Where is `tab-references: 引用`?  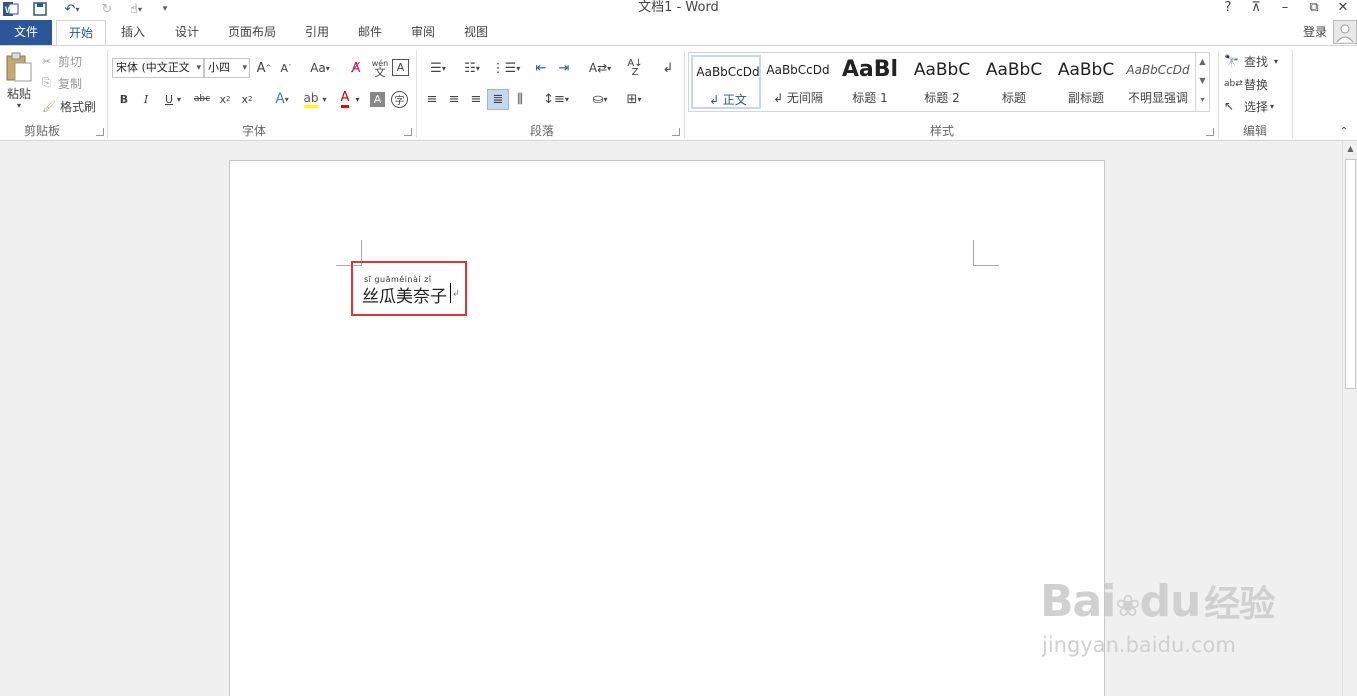
tab-references: 引用 is located at coordinates (317, 32).